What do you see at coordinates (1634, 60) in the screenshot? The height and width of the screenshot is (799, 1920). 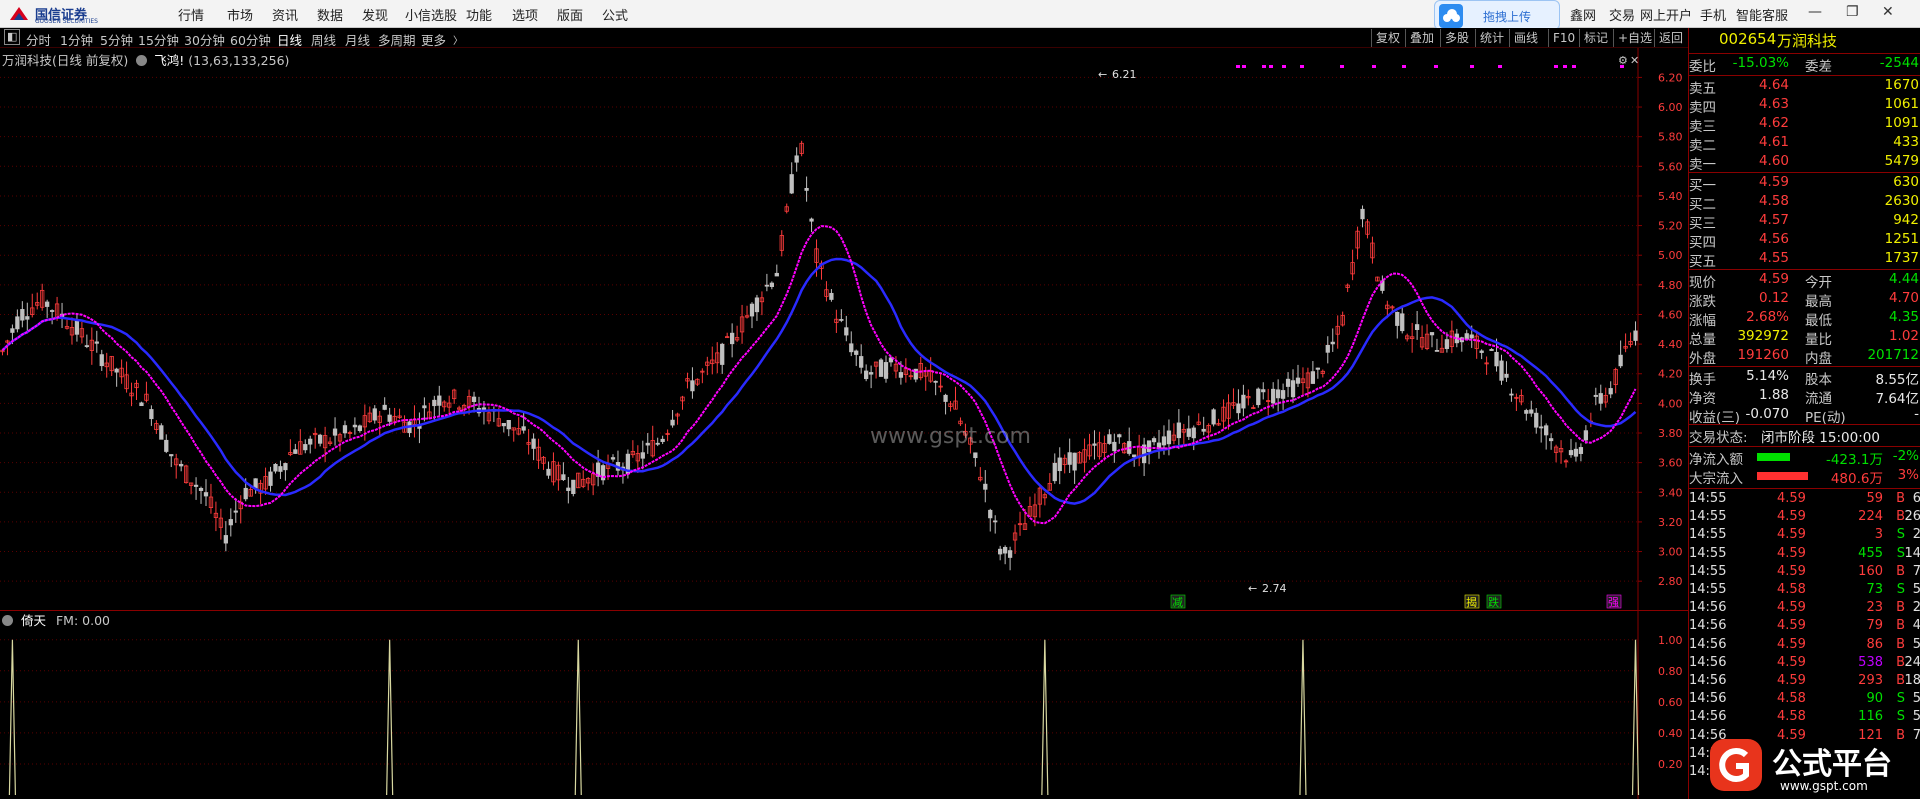 I see `close-panel-icon: ✕` at bounding box center [1634, 60].